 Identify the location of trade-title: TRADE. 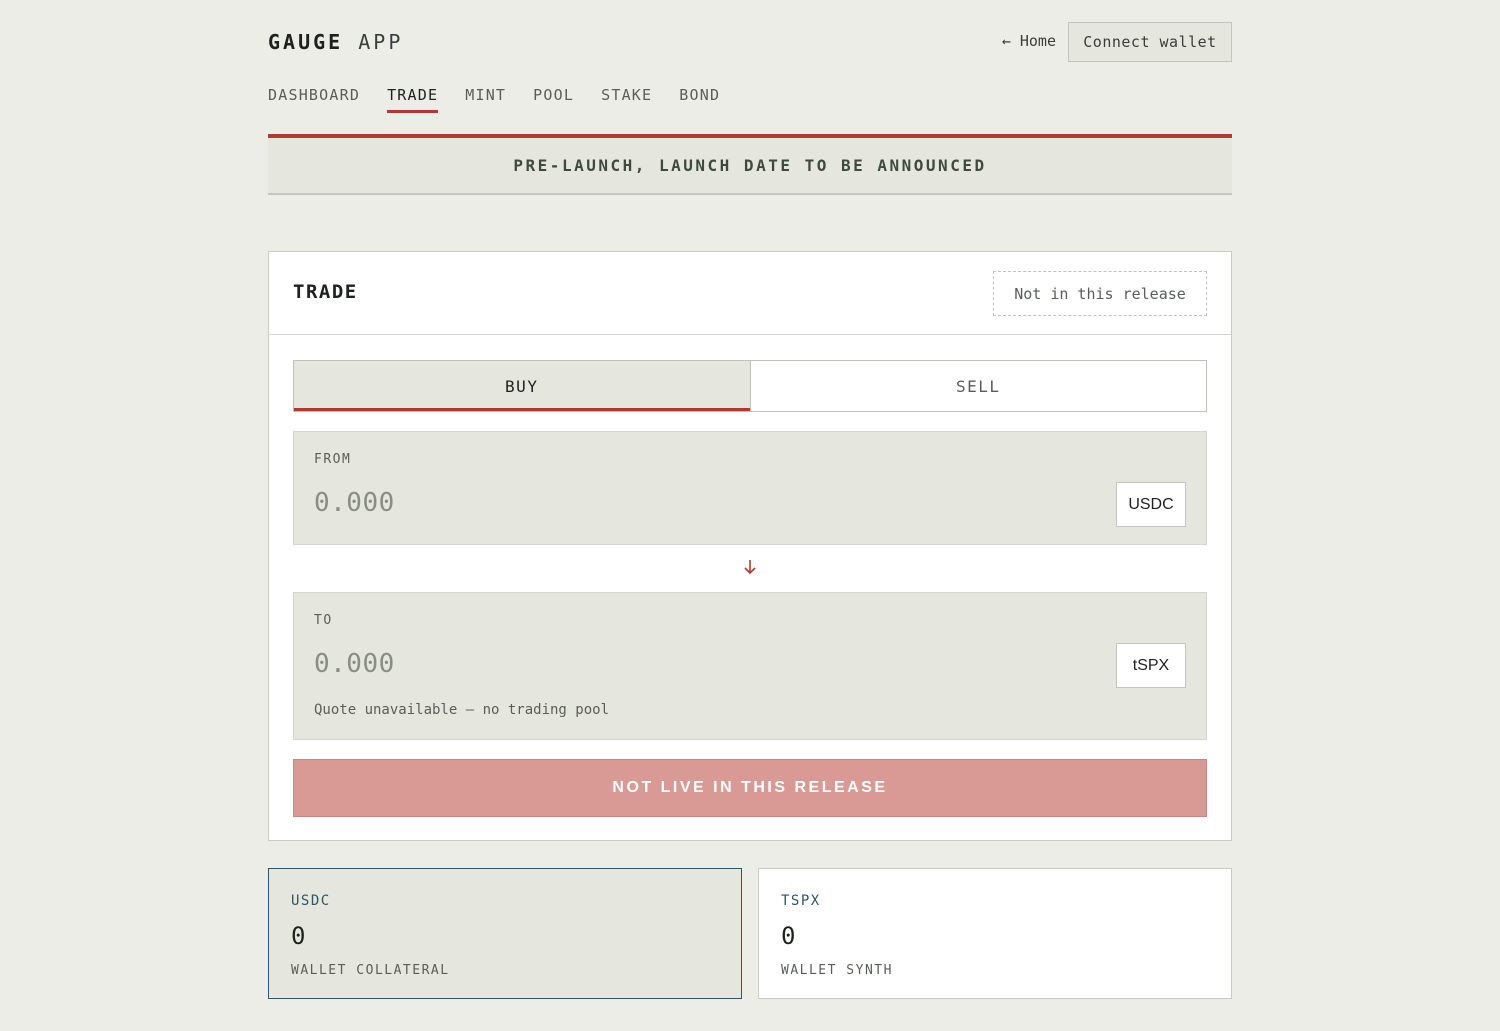
(325, 292).